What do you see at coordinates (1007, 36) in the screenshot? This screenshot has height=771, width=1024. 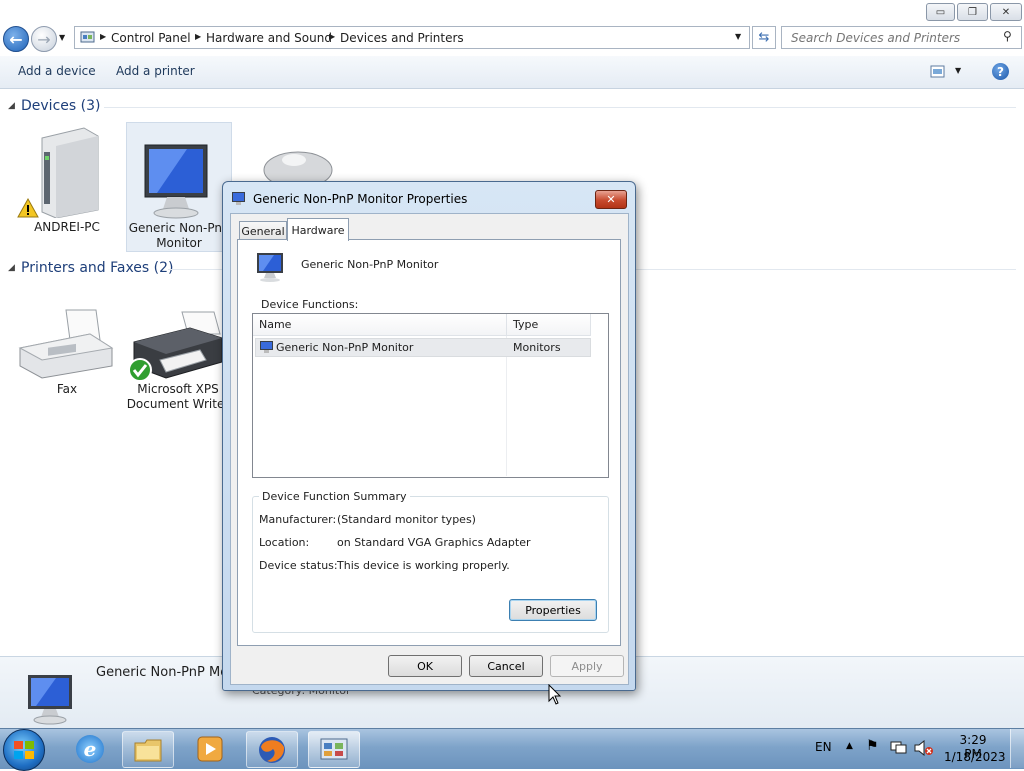 I see `search-icon: ⚲` at bounding box center [1007, 36].